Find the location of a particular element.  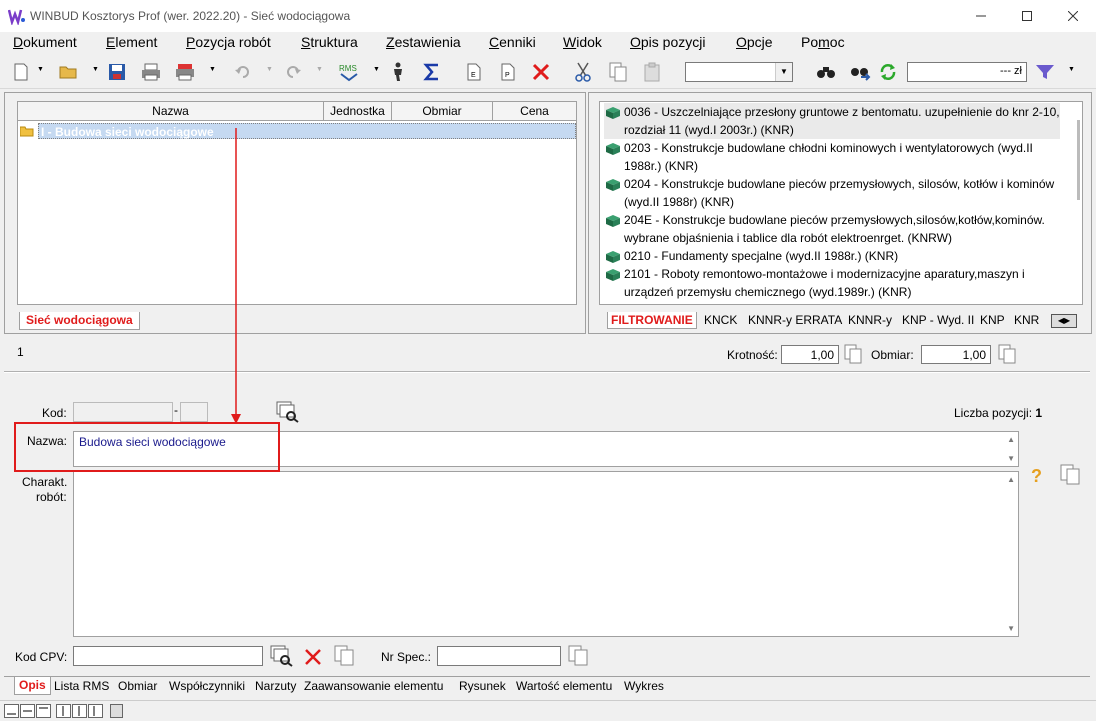

tab-lista-rms: Lista RMS is located at coordinates (81, 686).